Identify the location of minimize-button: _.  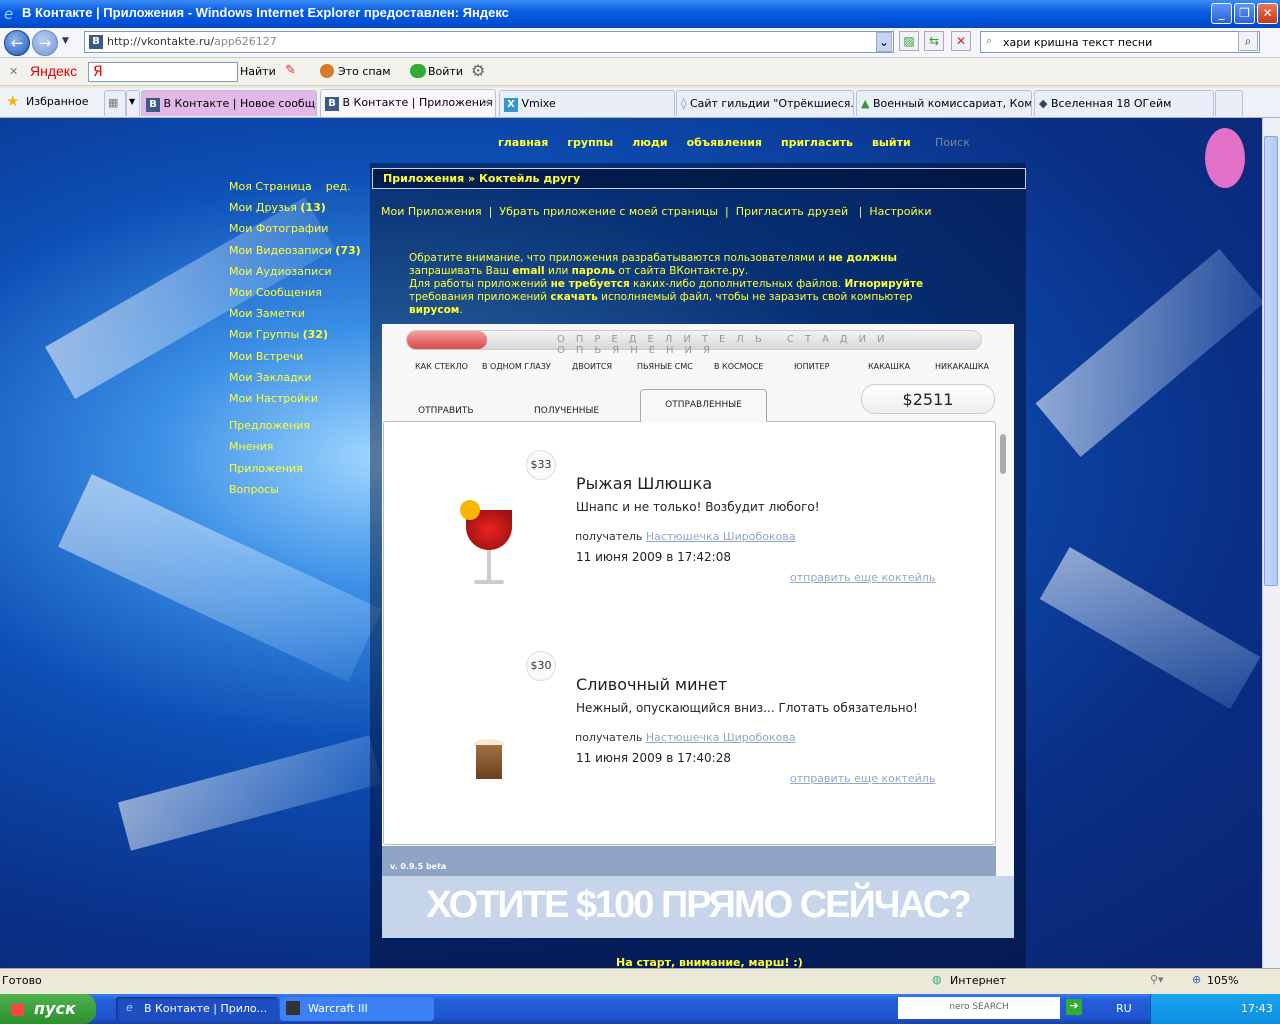
(1221, 13).